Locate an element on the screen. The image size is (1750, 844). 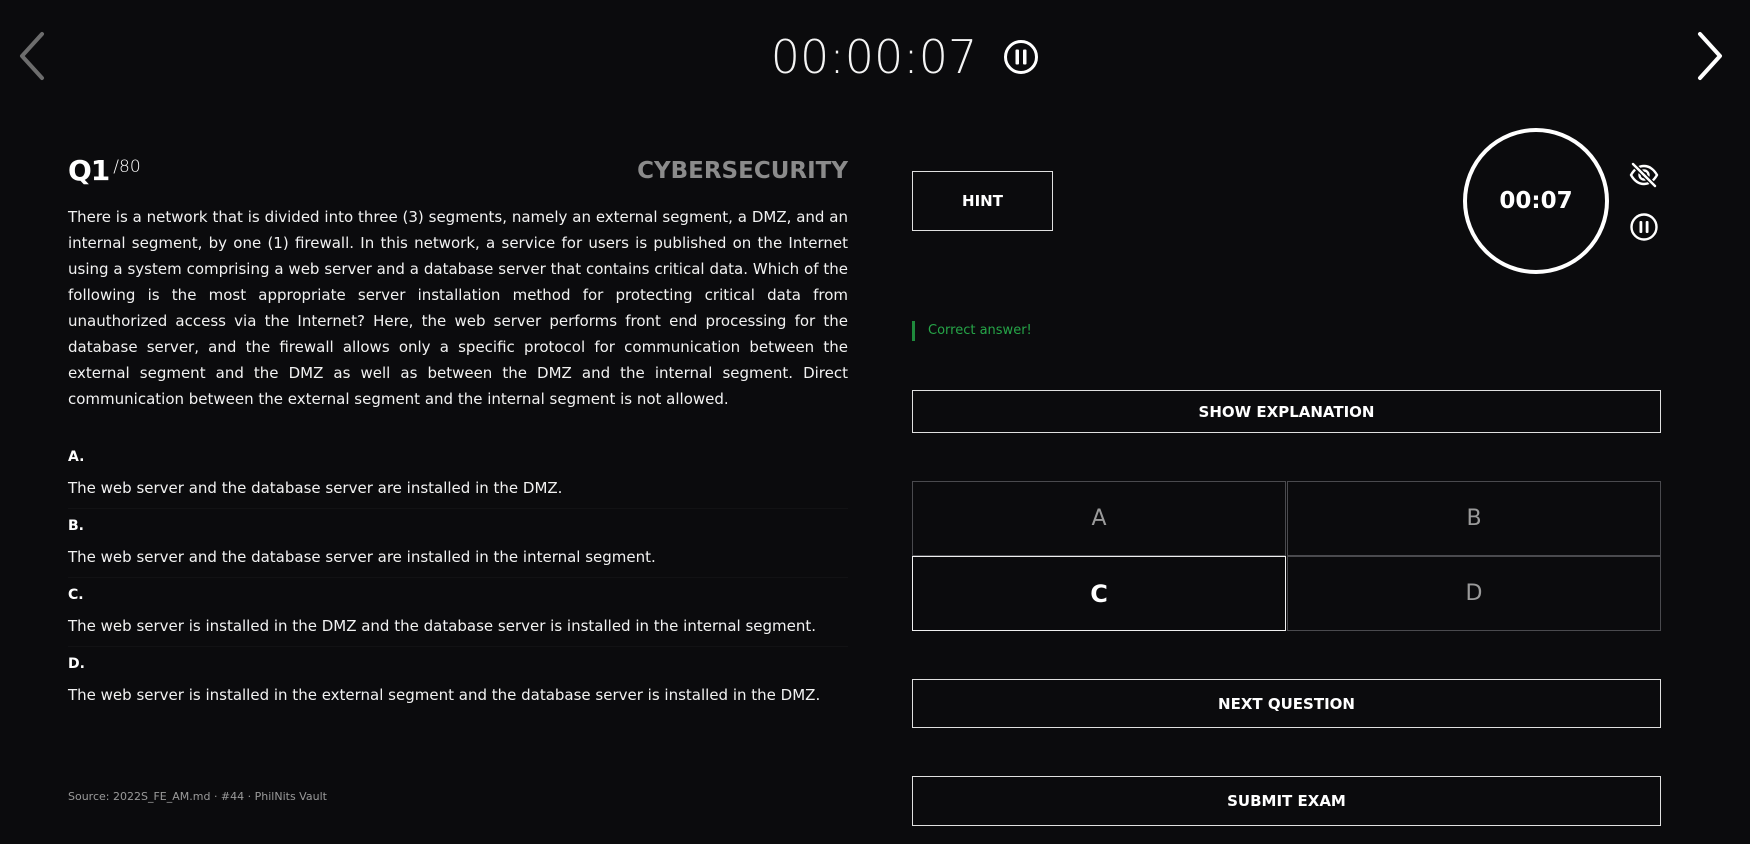
answer-grid: A B C D is located at coordinates (1286, 556).